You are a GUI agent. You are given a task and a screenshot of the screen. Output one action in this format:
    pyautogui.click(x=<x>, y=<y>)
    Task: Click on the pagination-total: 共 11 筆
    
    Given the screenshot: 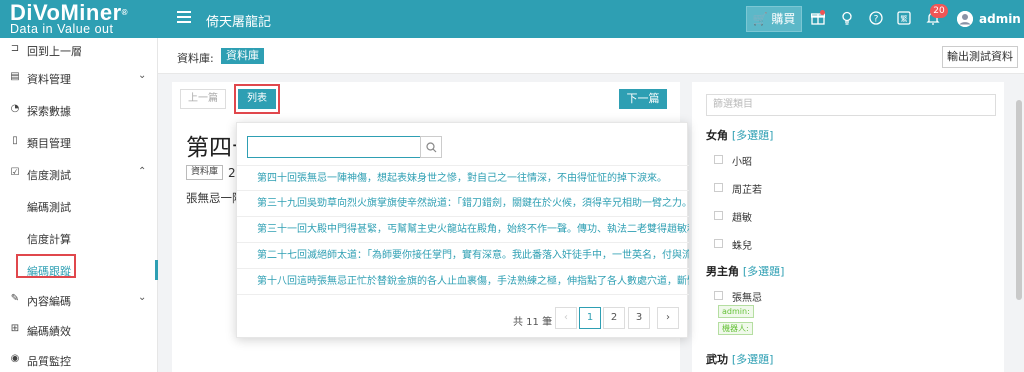 What is the action you would take?
    pyautogui.click(x=533, y=322)
    